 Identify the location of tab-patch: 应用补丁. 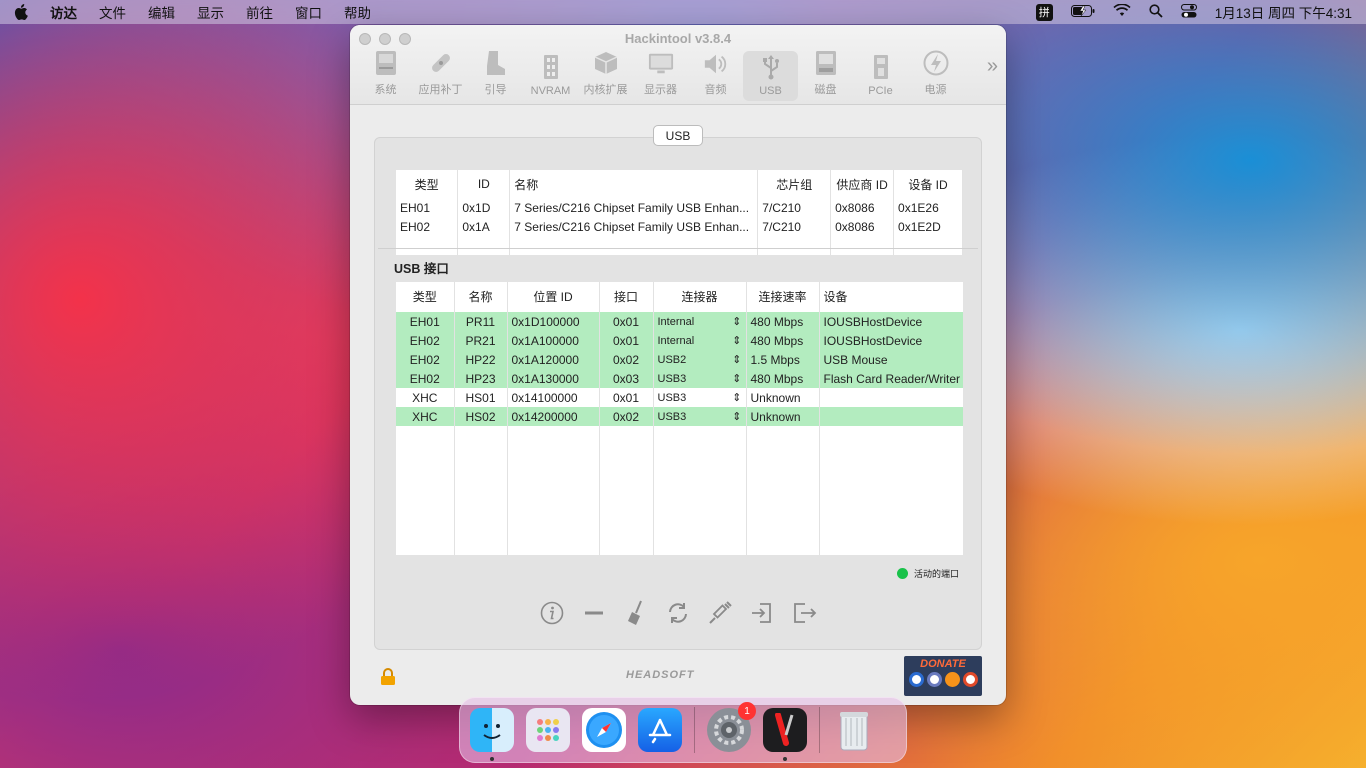
(440, 76).